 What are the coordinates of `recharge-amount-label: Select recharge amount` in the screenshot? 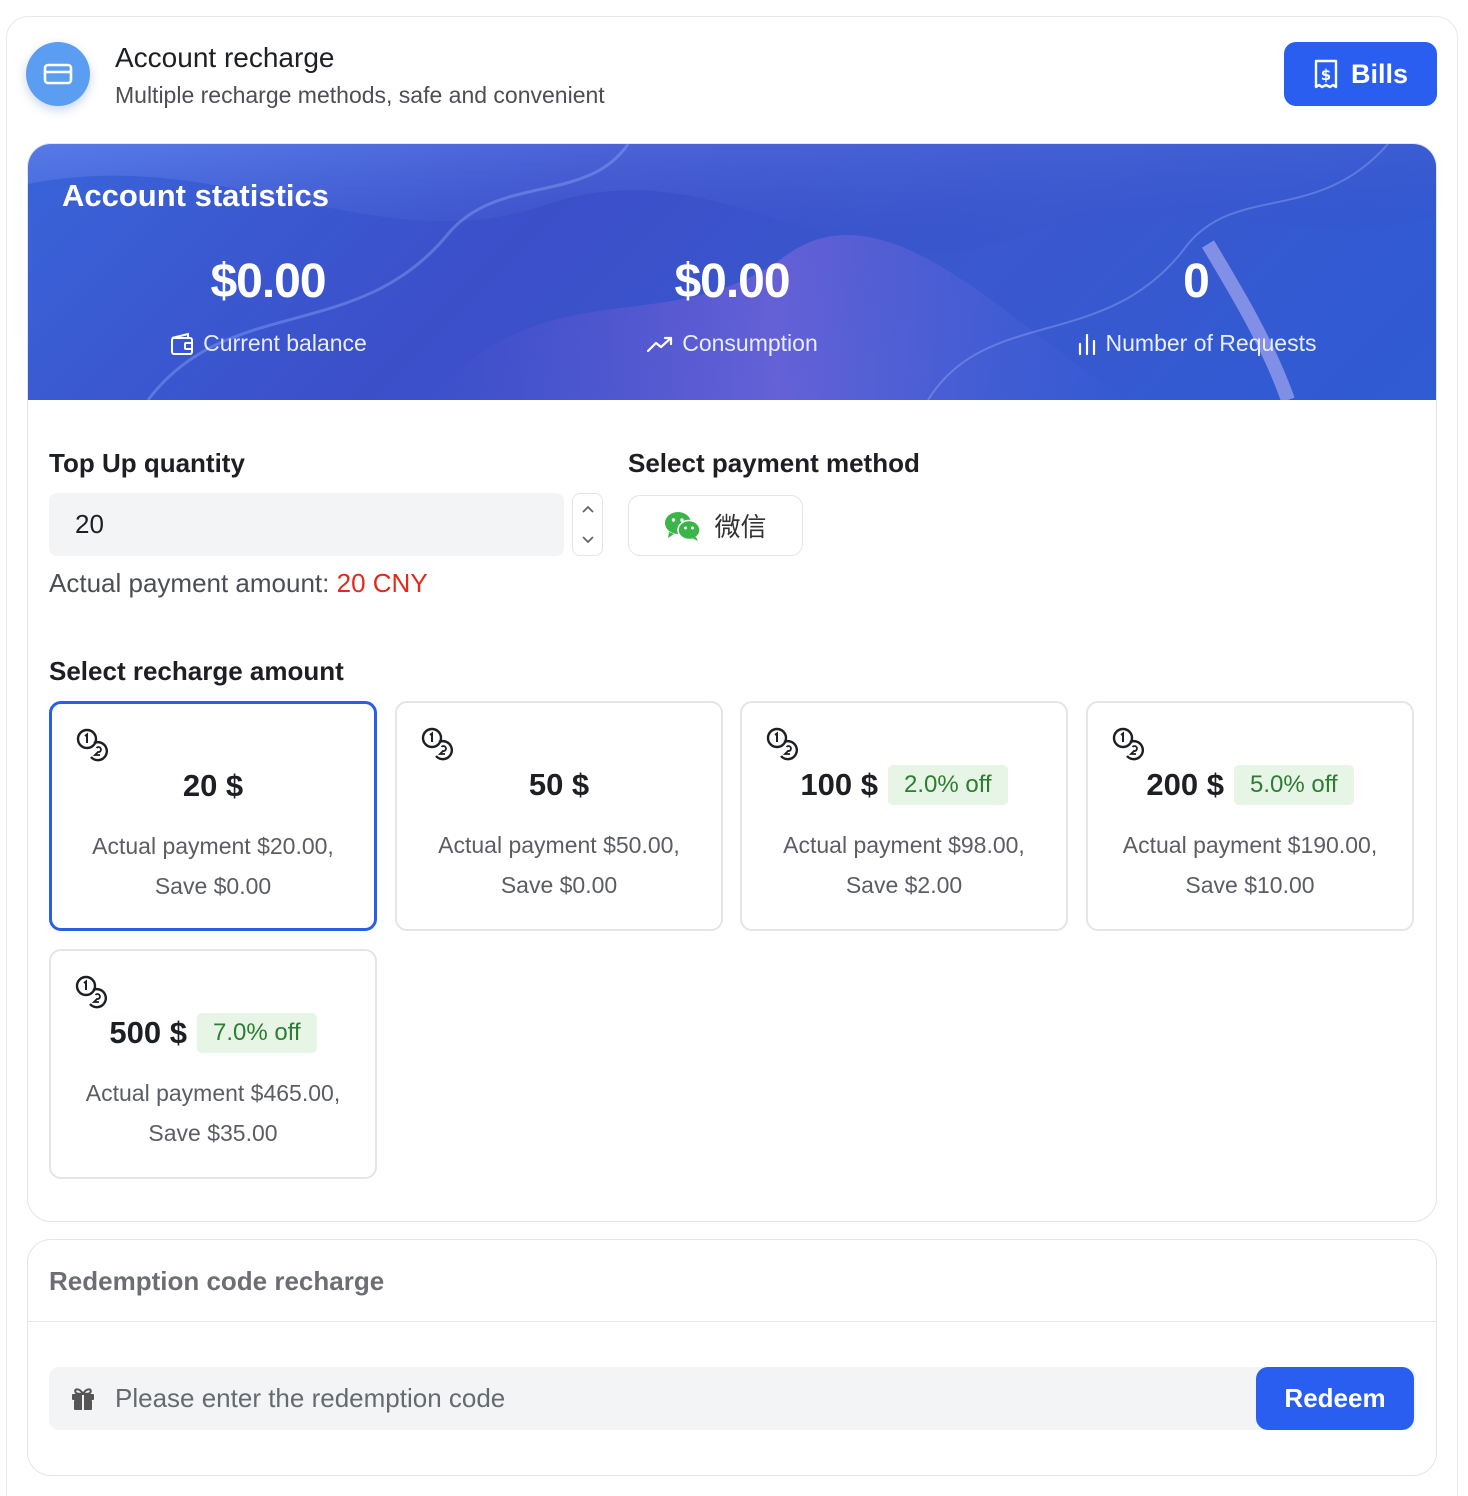 It's located at (196, 671).